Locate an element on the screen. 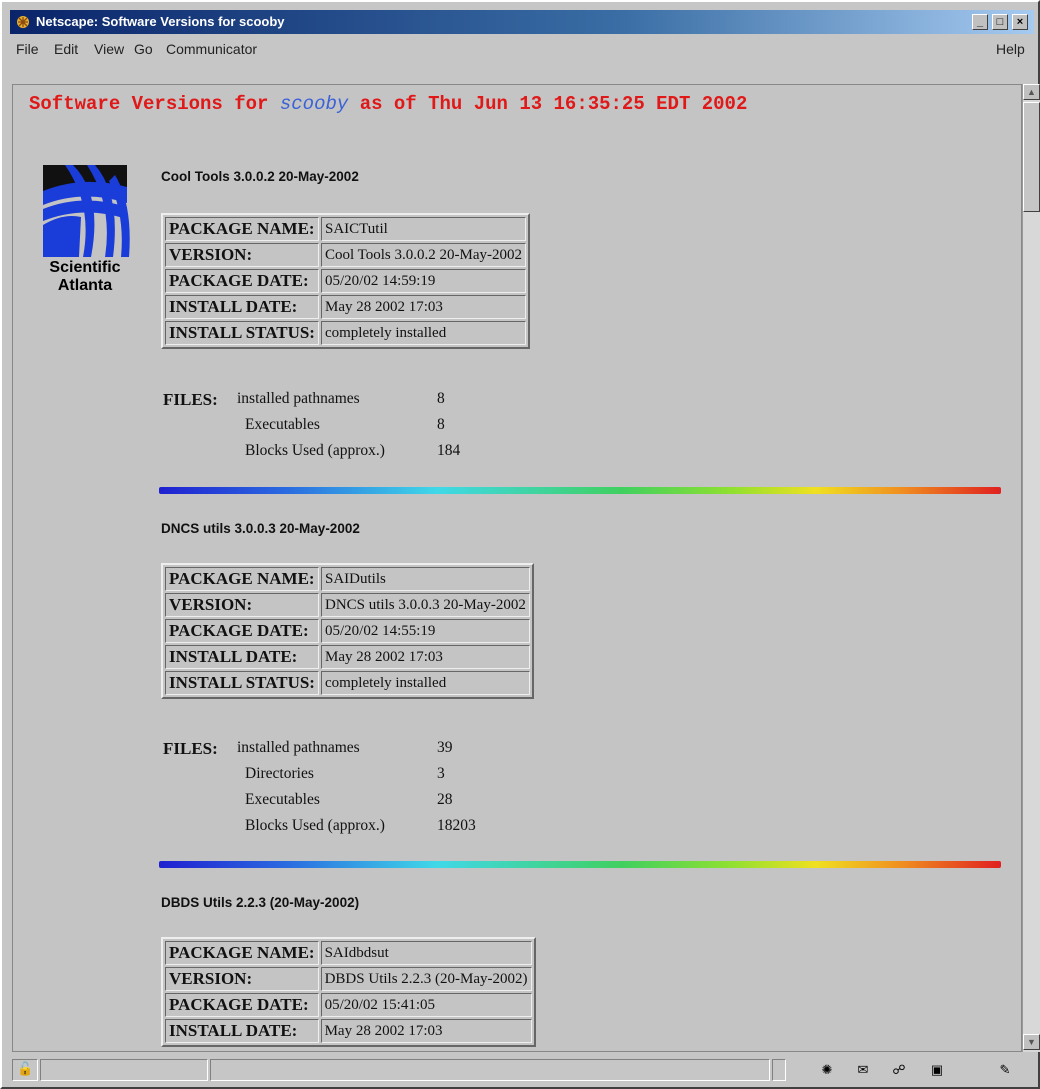  scroll-up-icon: ▲ is located at coordinates (1031, 92).